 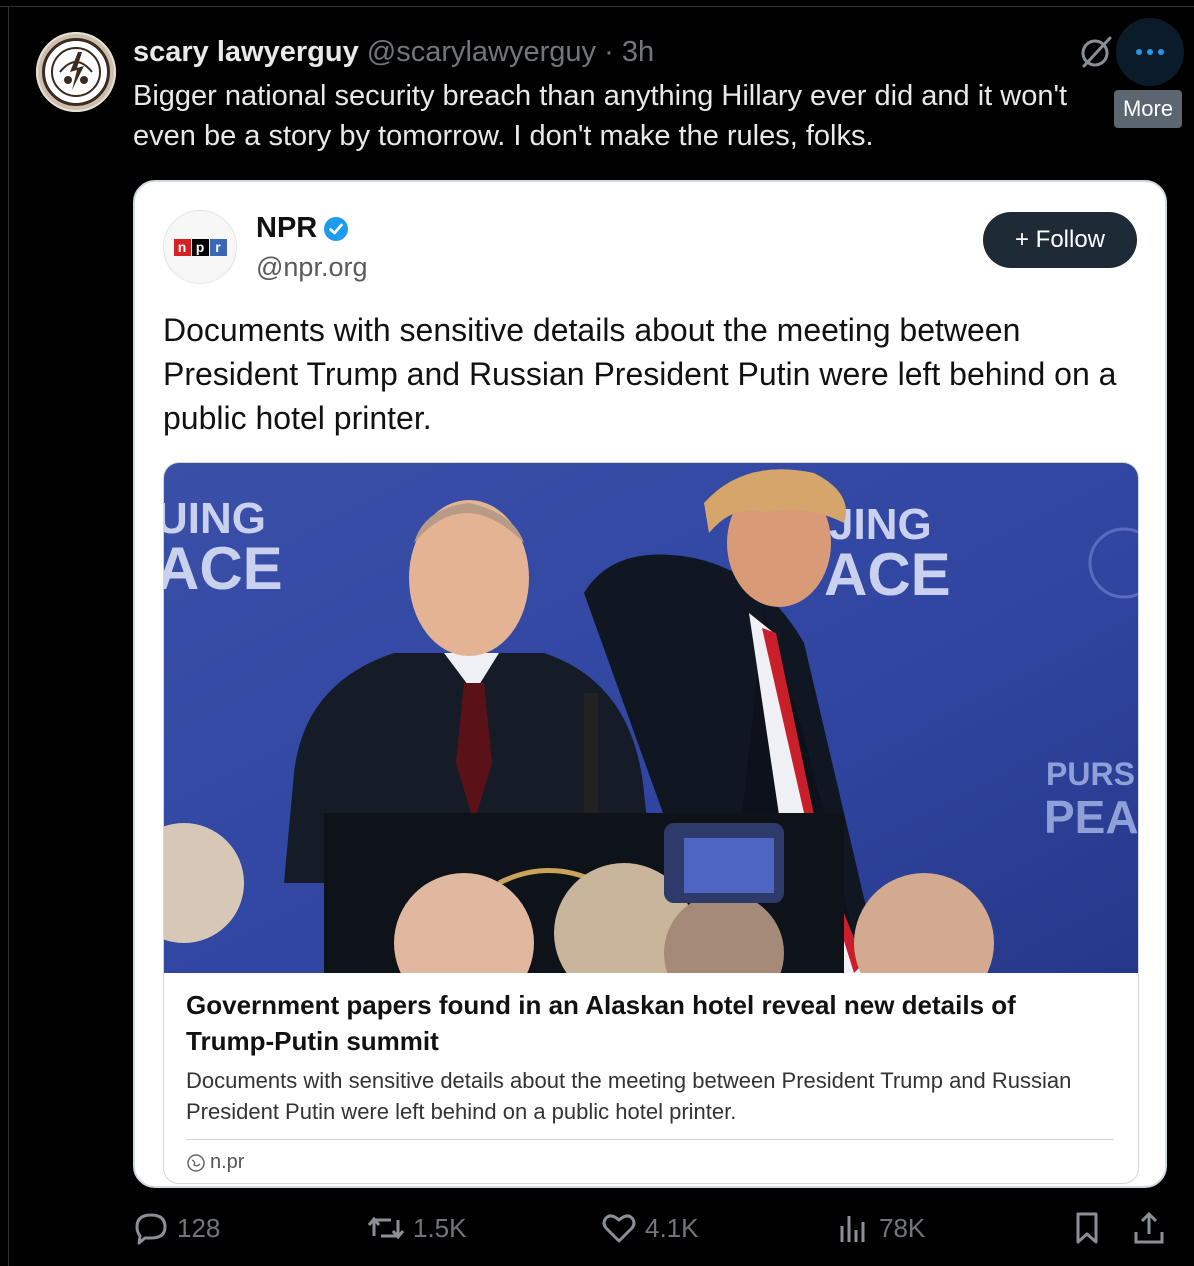 I want to click on more-dots-icon, so click(x=1150, y=52).